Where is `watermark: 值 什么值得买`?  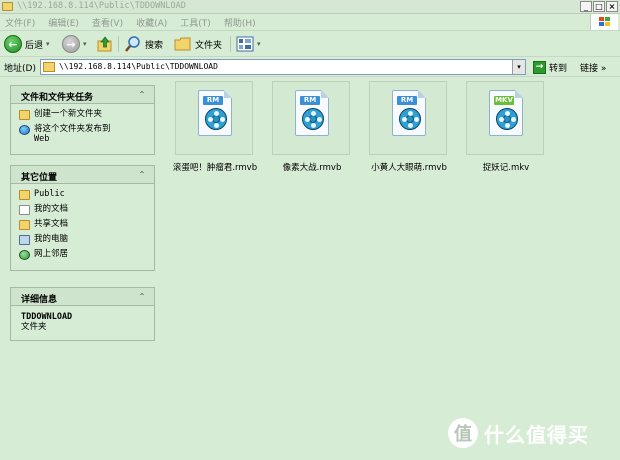 watermark: 值 什么值得买 is located at coordinates (518, 433).